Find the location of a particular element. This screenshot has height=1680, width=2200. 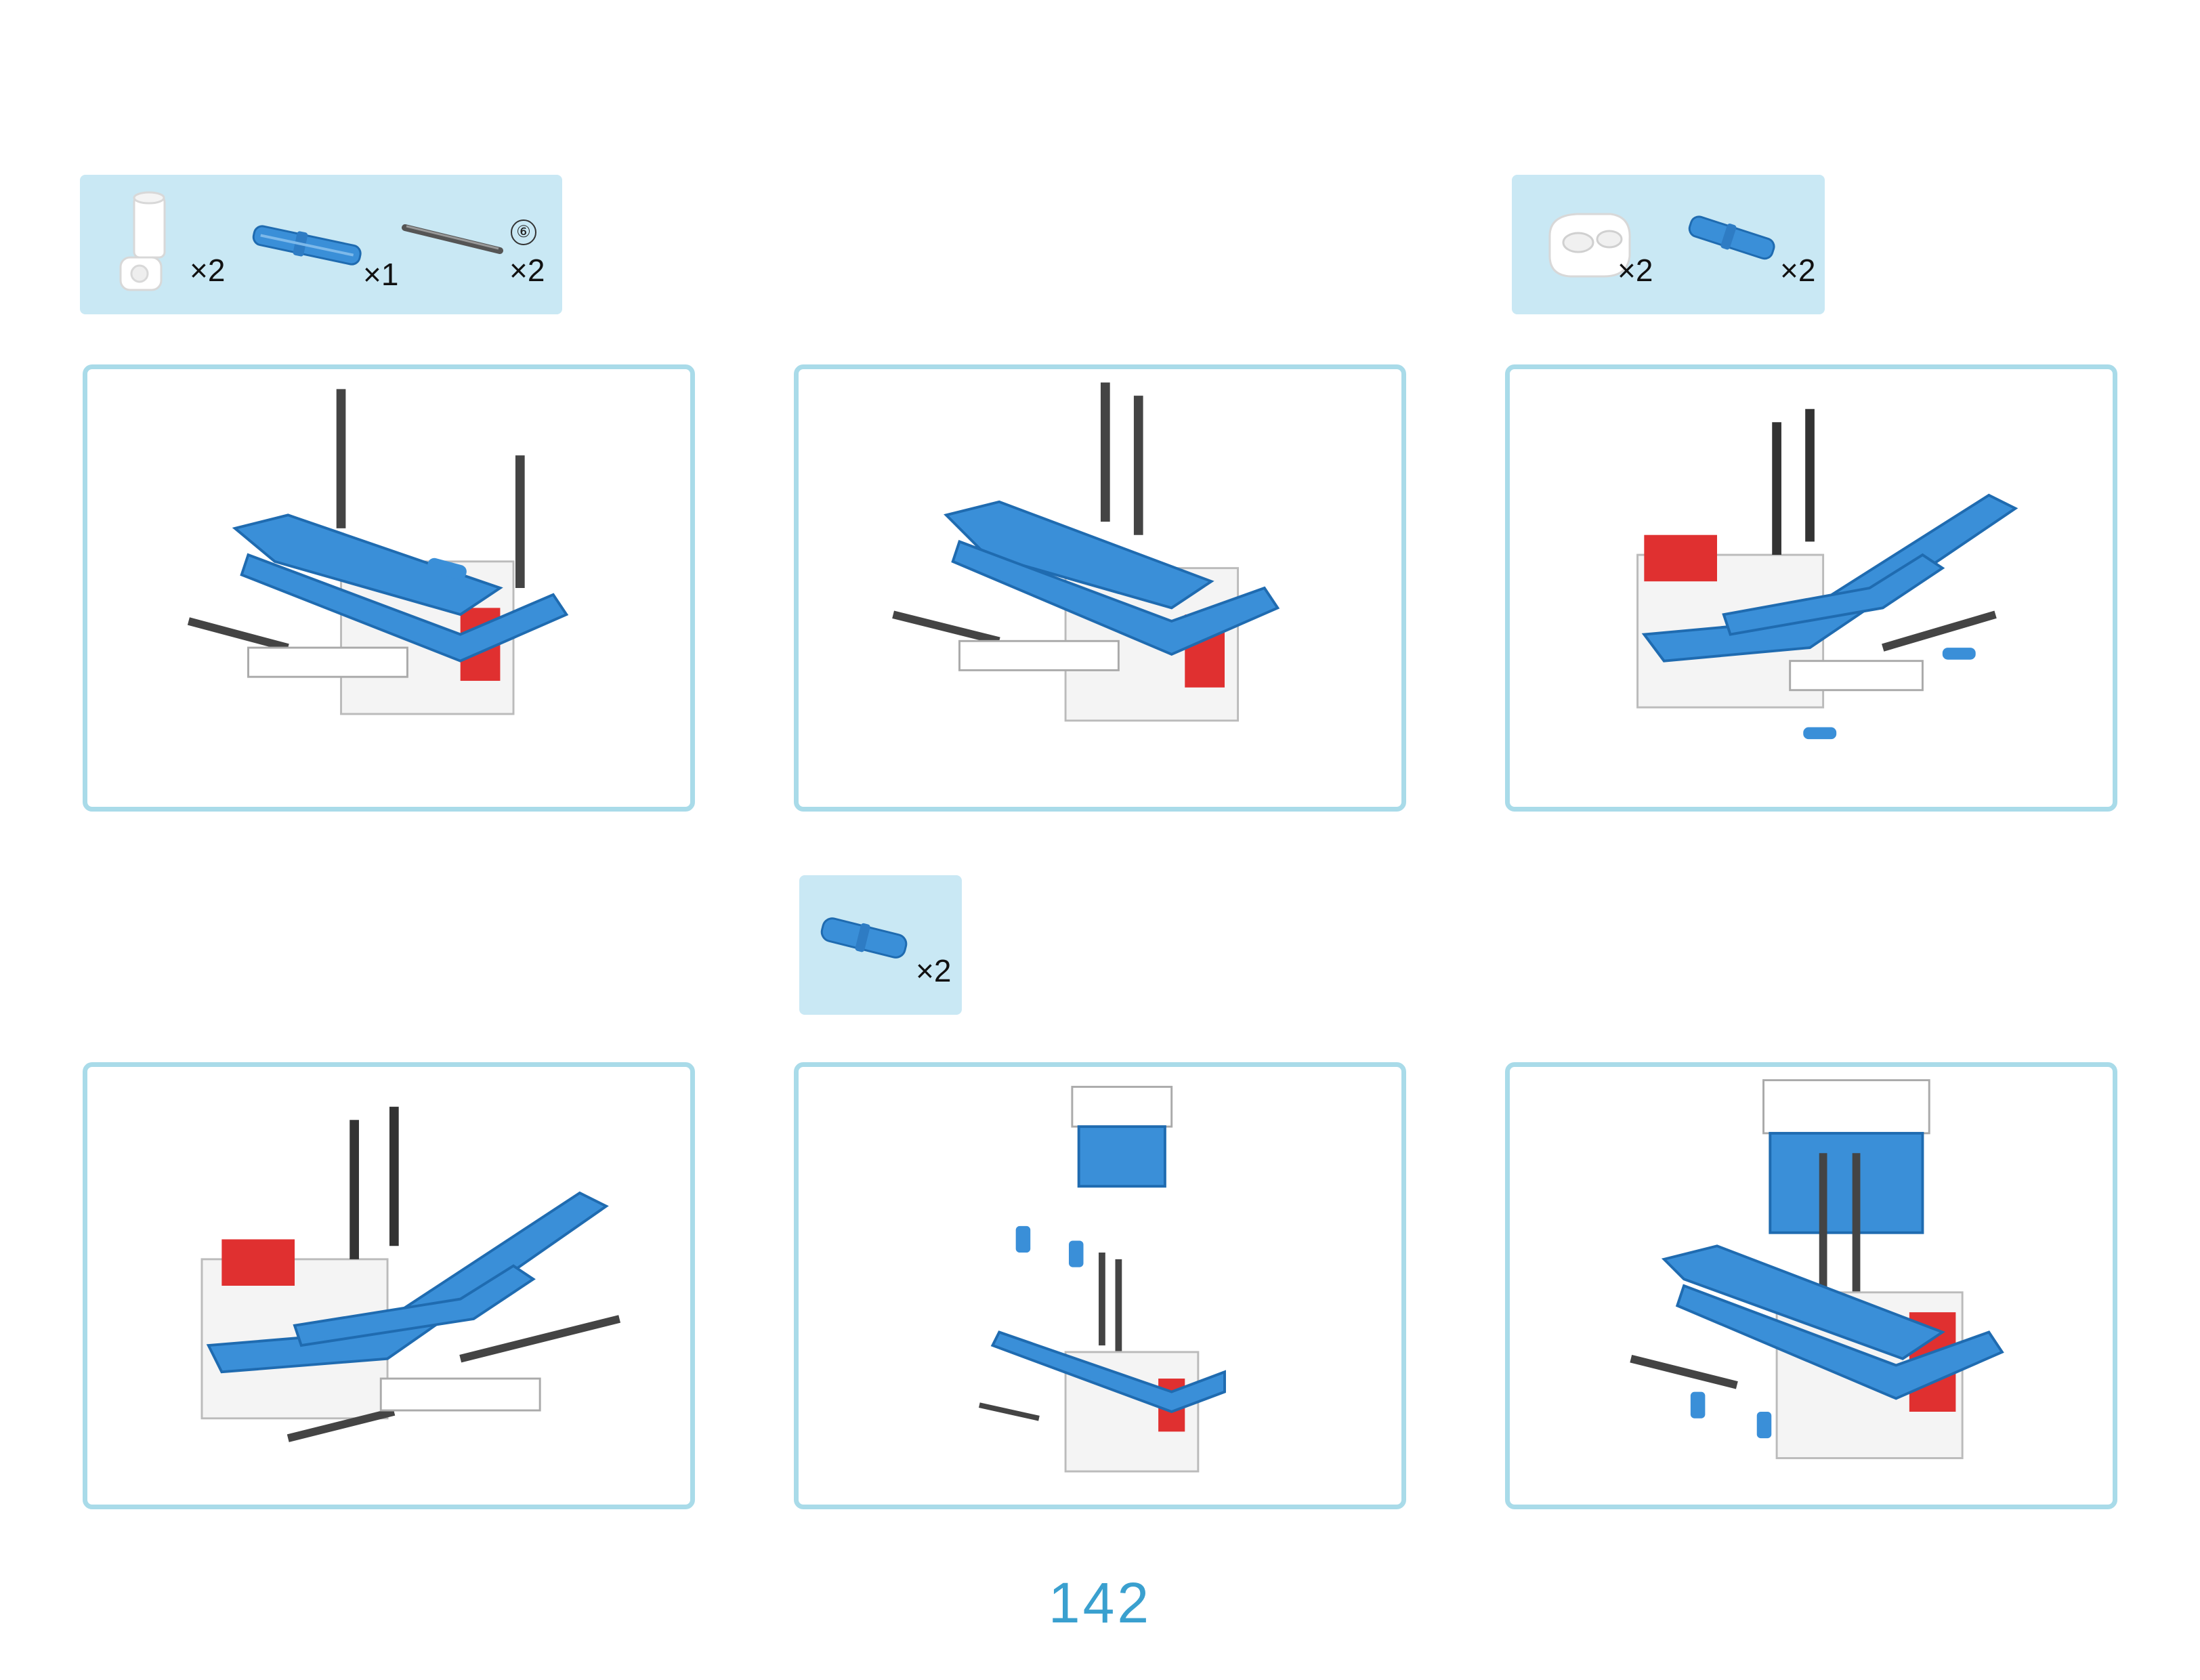

grey-axle-icon is located at coordinates (452, 239).